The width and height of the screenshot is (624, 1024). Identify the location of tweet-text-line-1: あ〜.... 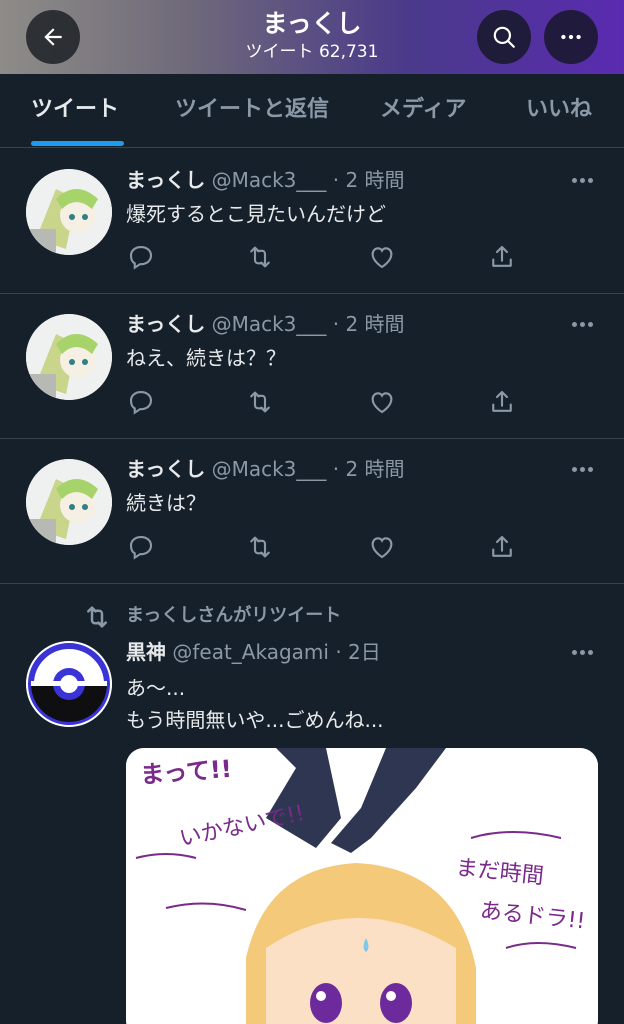
(156, 688).